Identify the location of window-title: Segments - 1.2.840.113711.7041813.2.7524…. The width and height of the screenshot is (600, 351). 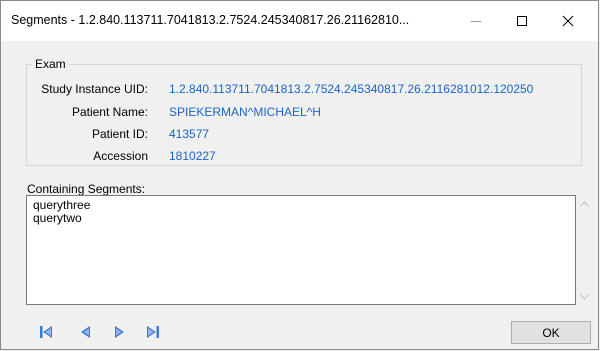
(210, 20).